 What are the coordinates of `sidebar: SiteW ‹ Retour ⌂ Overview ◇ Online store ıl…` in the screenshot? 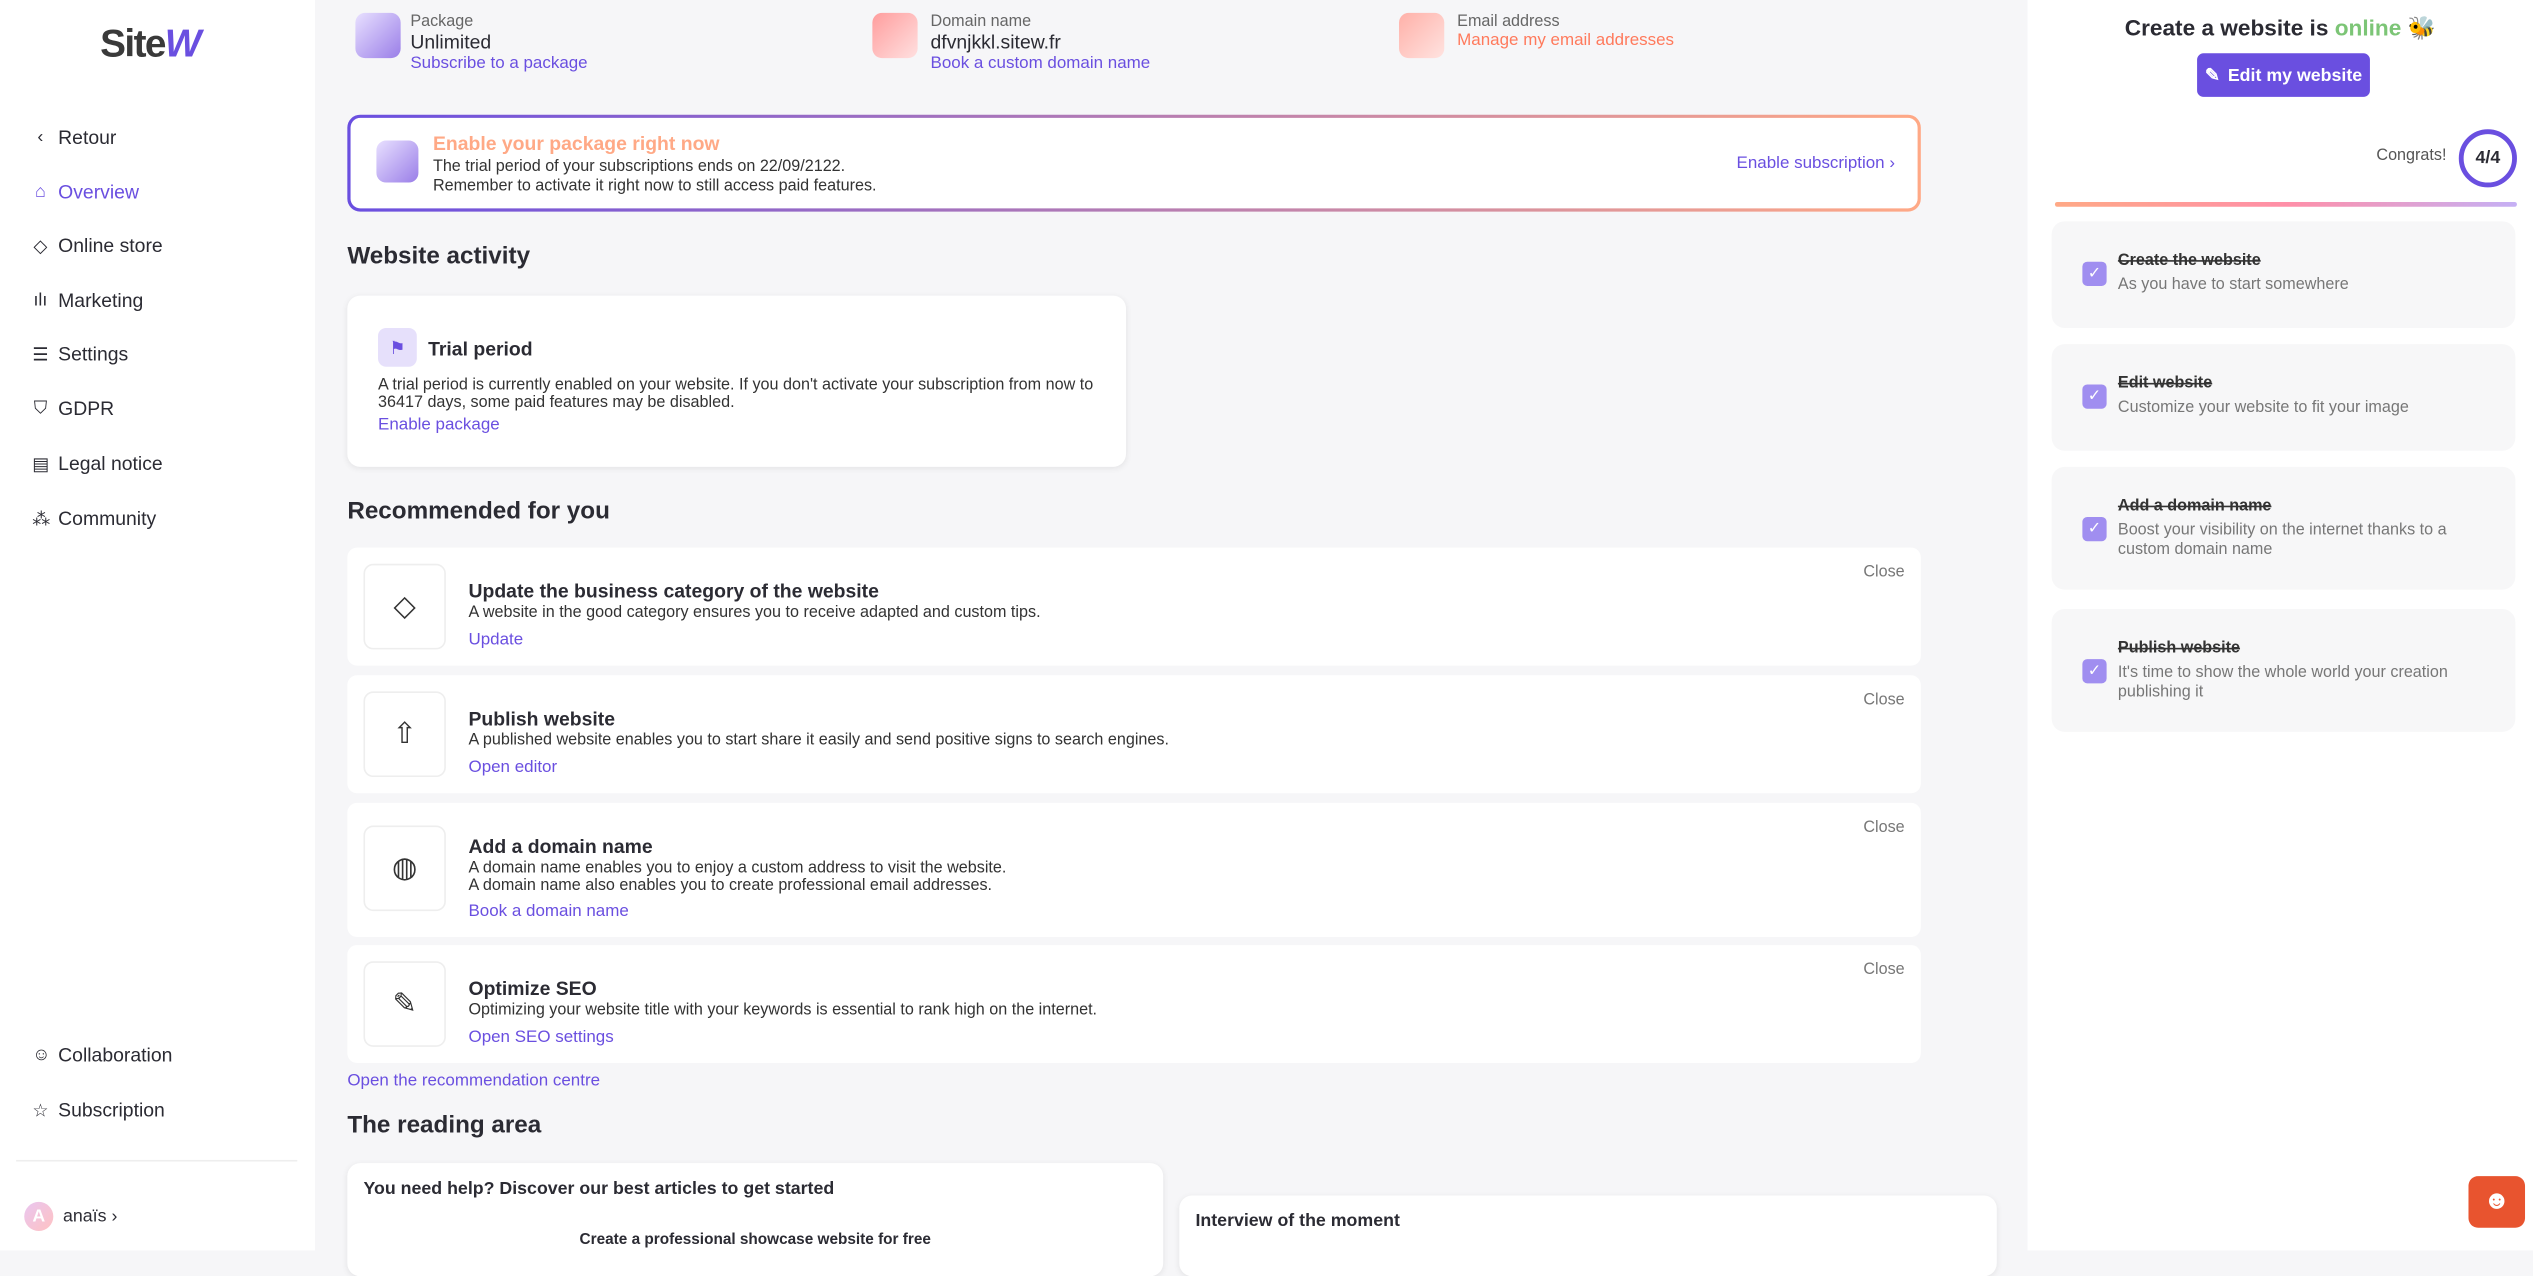 It's located at (158, 625).